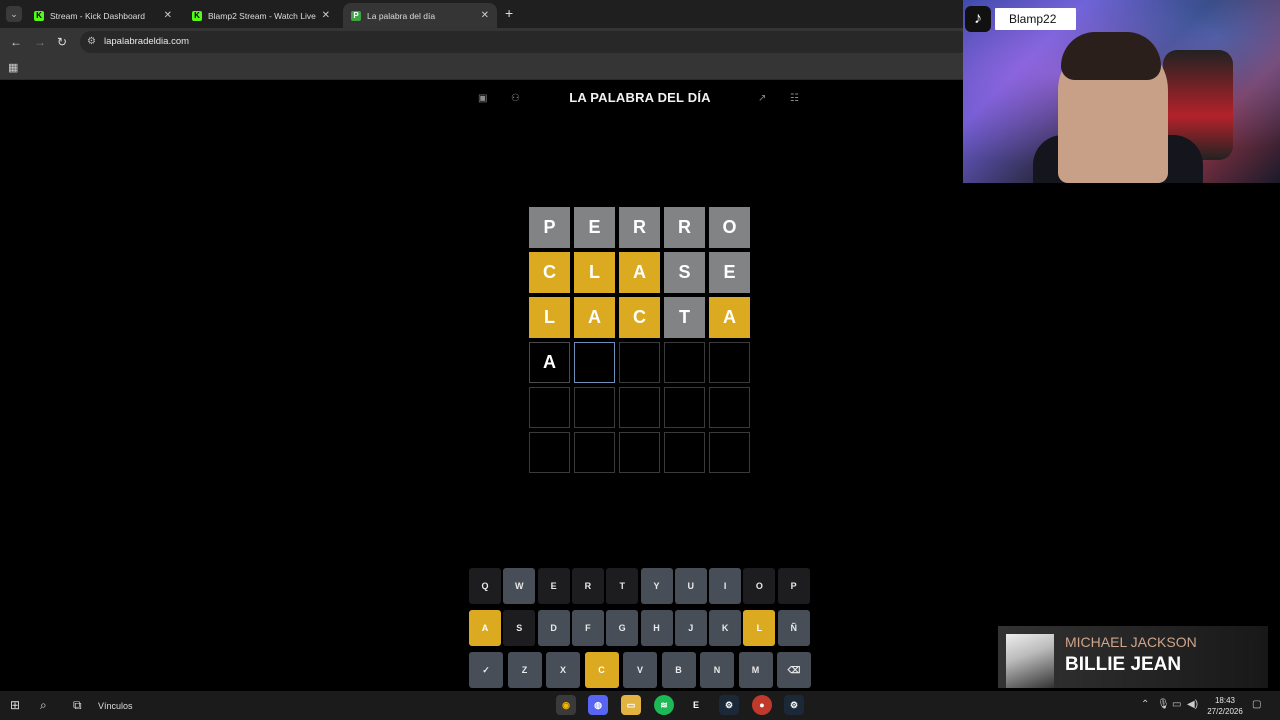 The width and height of the screenshot is (1280, 720). Describe the element at coordinates (553, 586) in the screenshot. I see `key-e: E` at that location.